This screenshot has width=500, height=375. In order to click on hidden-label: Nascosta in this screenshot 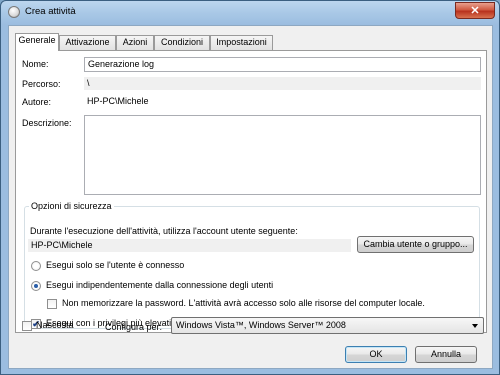, I will do `click(55, 325)`.